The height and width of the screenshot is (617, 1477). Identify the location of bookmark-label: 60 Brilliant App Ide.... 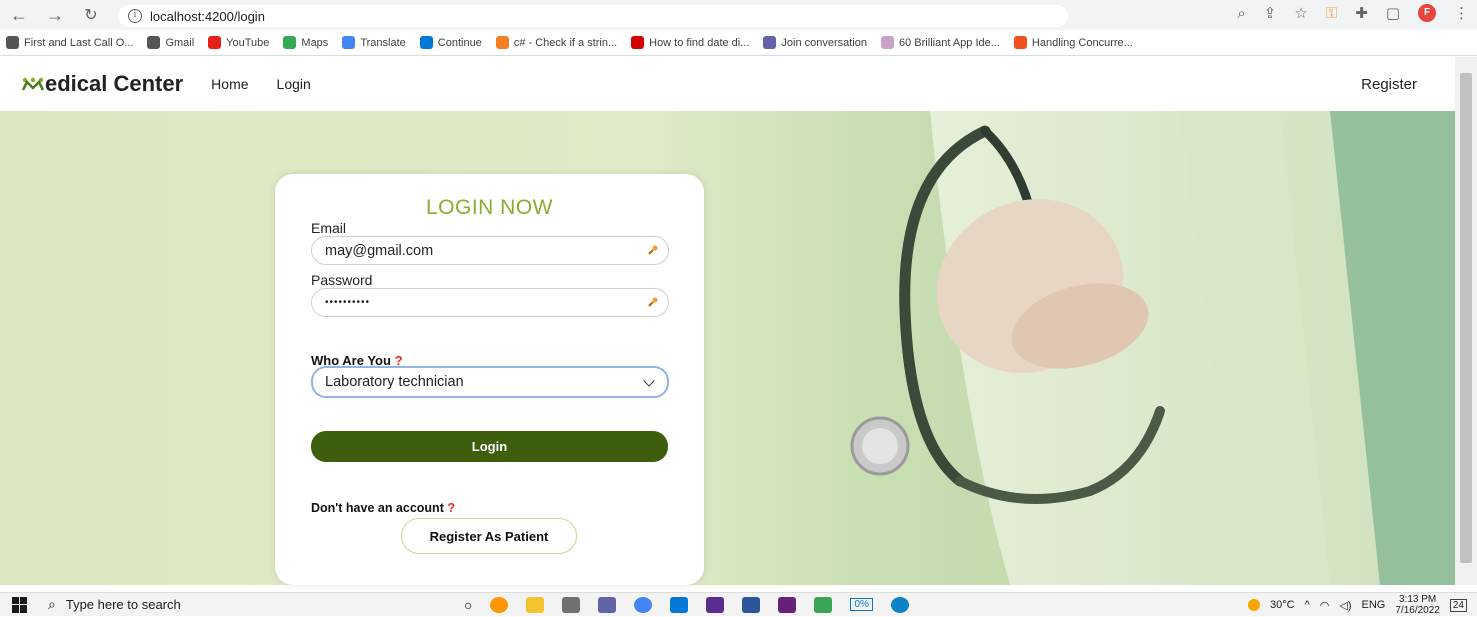
(949, 42).